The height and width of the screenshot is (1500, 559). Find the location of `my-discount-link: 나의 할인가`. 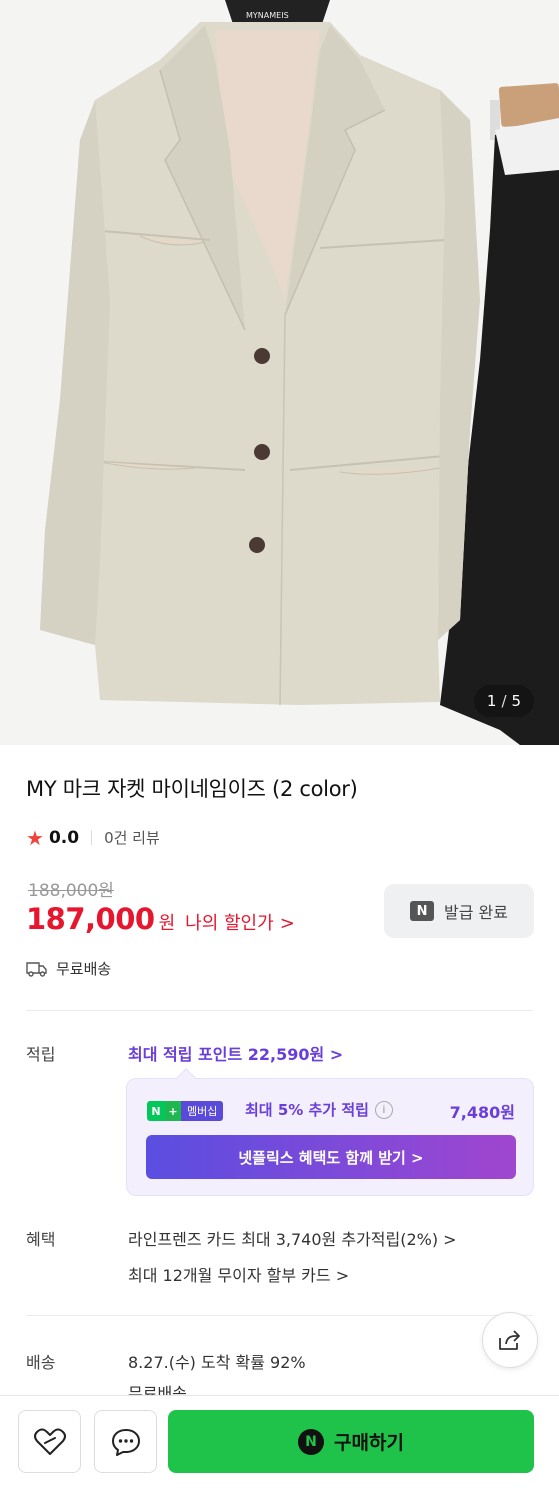

my-discount-link: 나의 할인가 is located at coordinates (229, 922).